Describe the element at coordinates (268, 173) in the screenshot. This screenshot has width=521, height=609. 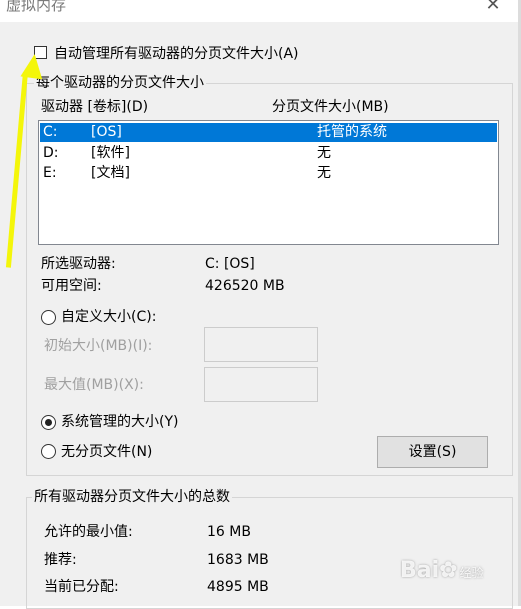
I see `drive-row-e: E: [文档] 无` at that location.